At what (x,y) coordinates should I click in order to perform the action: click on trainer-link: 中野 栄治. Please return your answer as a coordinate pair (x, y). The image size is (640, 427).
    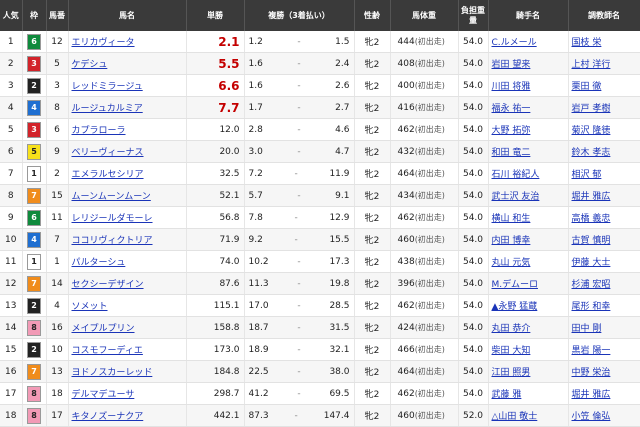
    Looking at the image, I should click on (591, 373).